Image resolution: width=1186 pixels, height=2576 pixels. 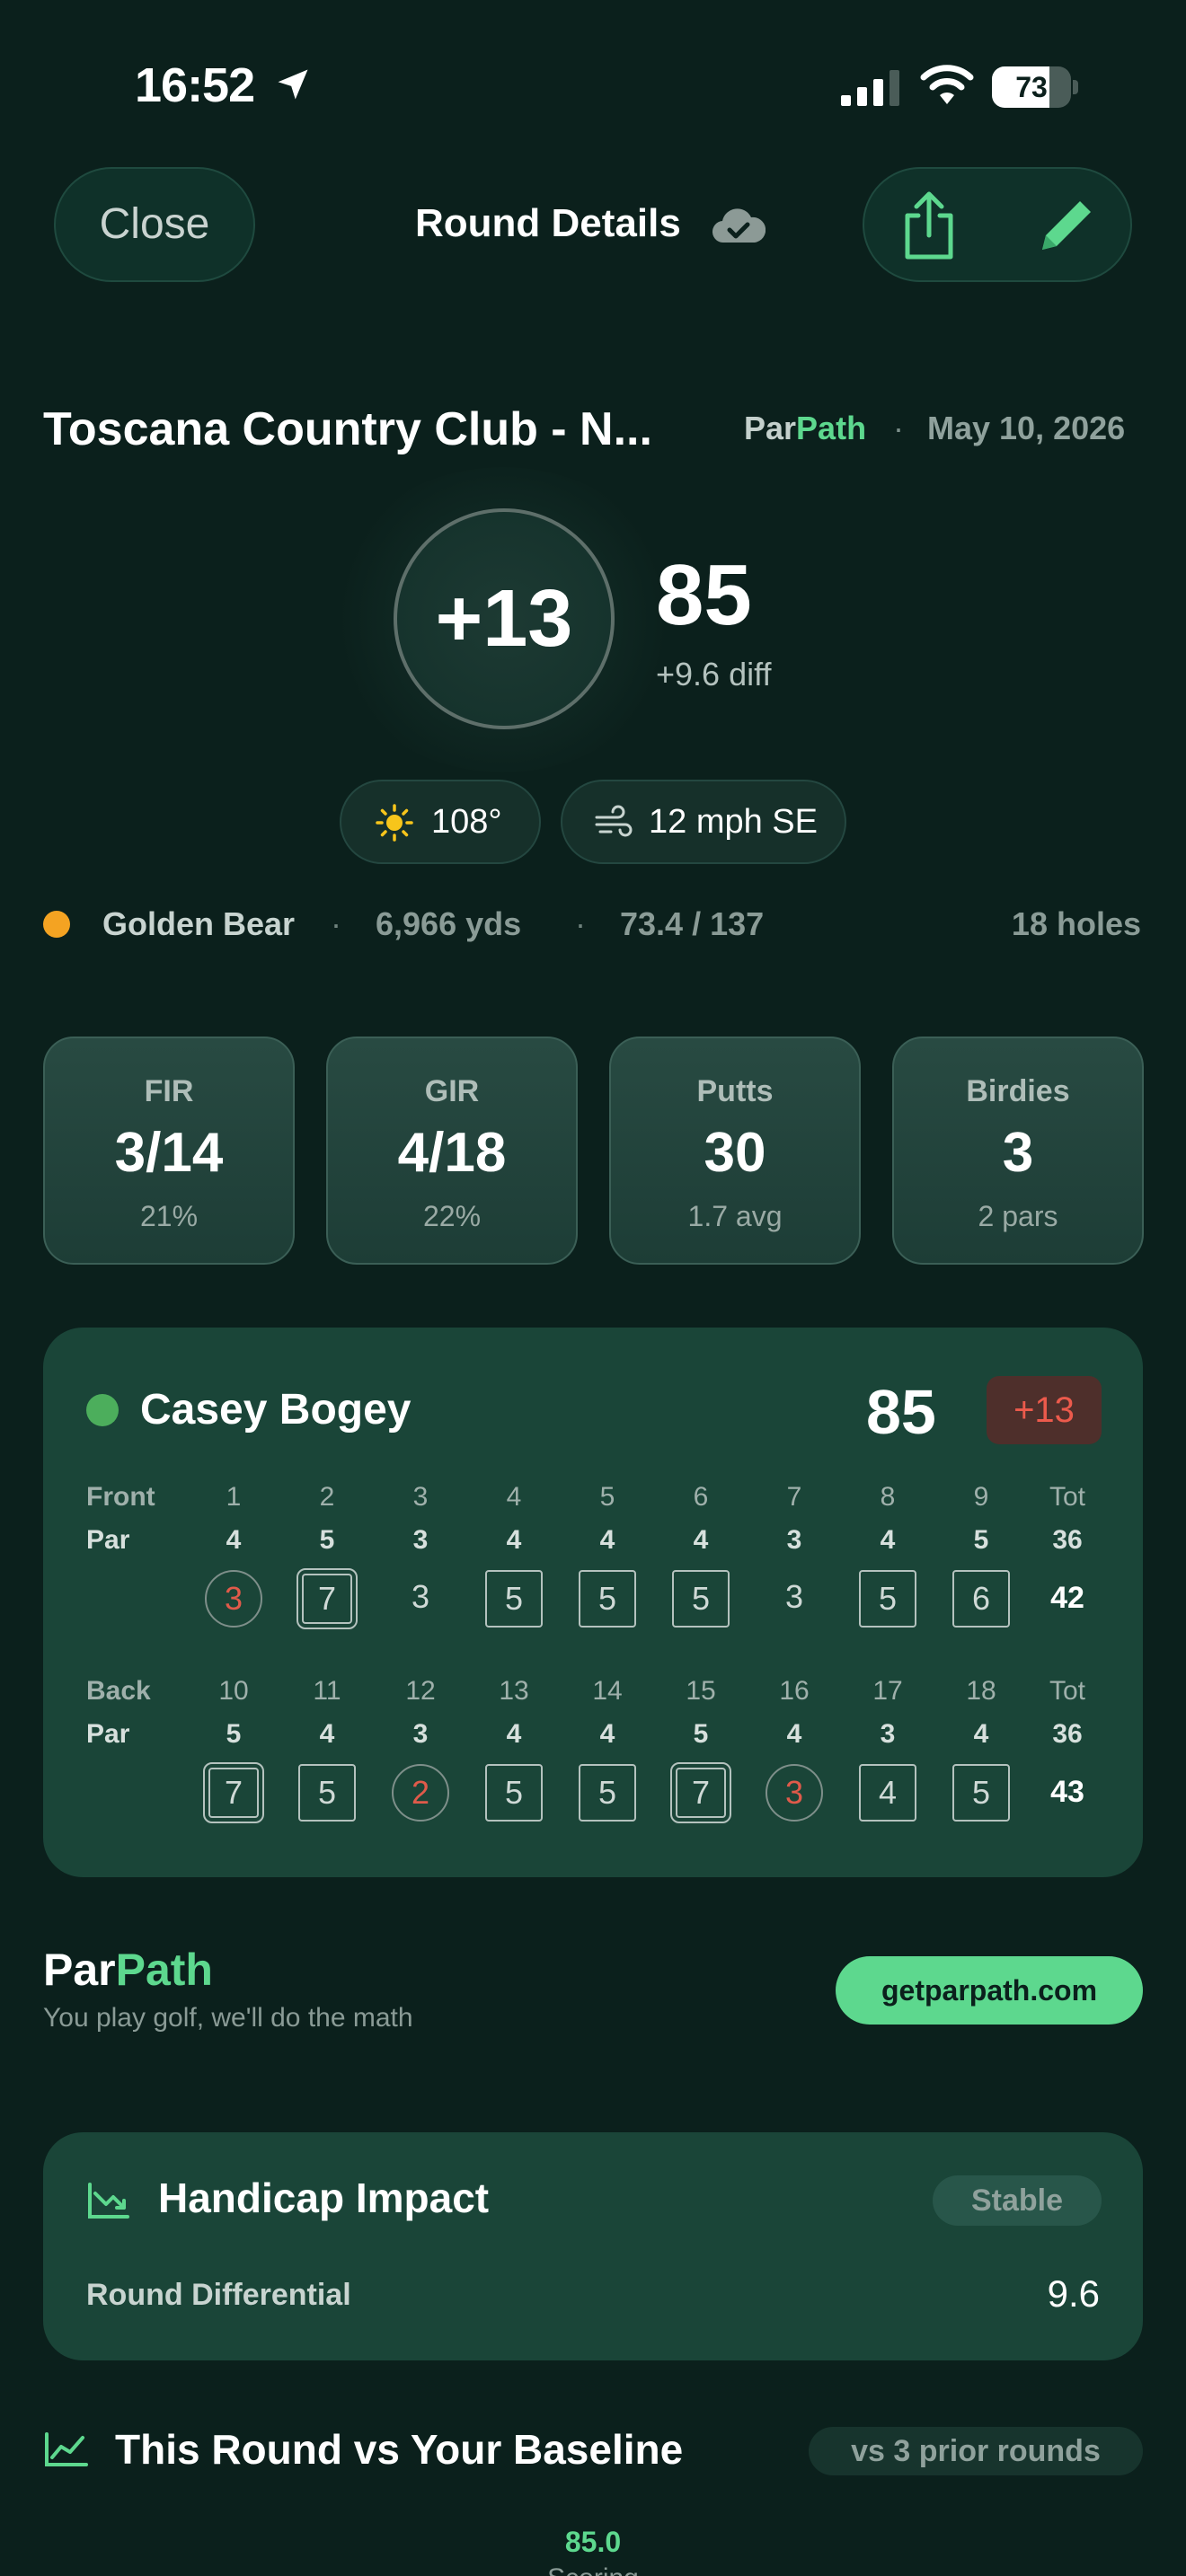 What do you see at coordinates (735, 1091) in the screenshot?
I see `stat-label: Putts` at bounding box center [735, 1091].